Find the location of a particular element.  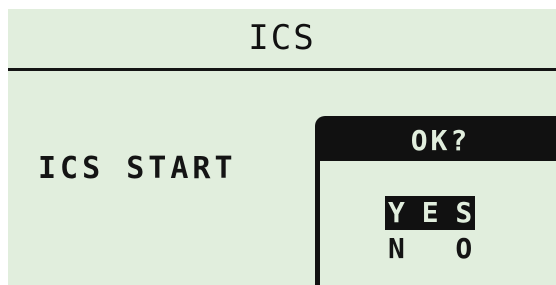

screen-title: ICS is located at coordinates (282, 38).